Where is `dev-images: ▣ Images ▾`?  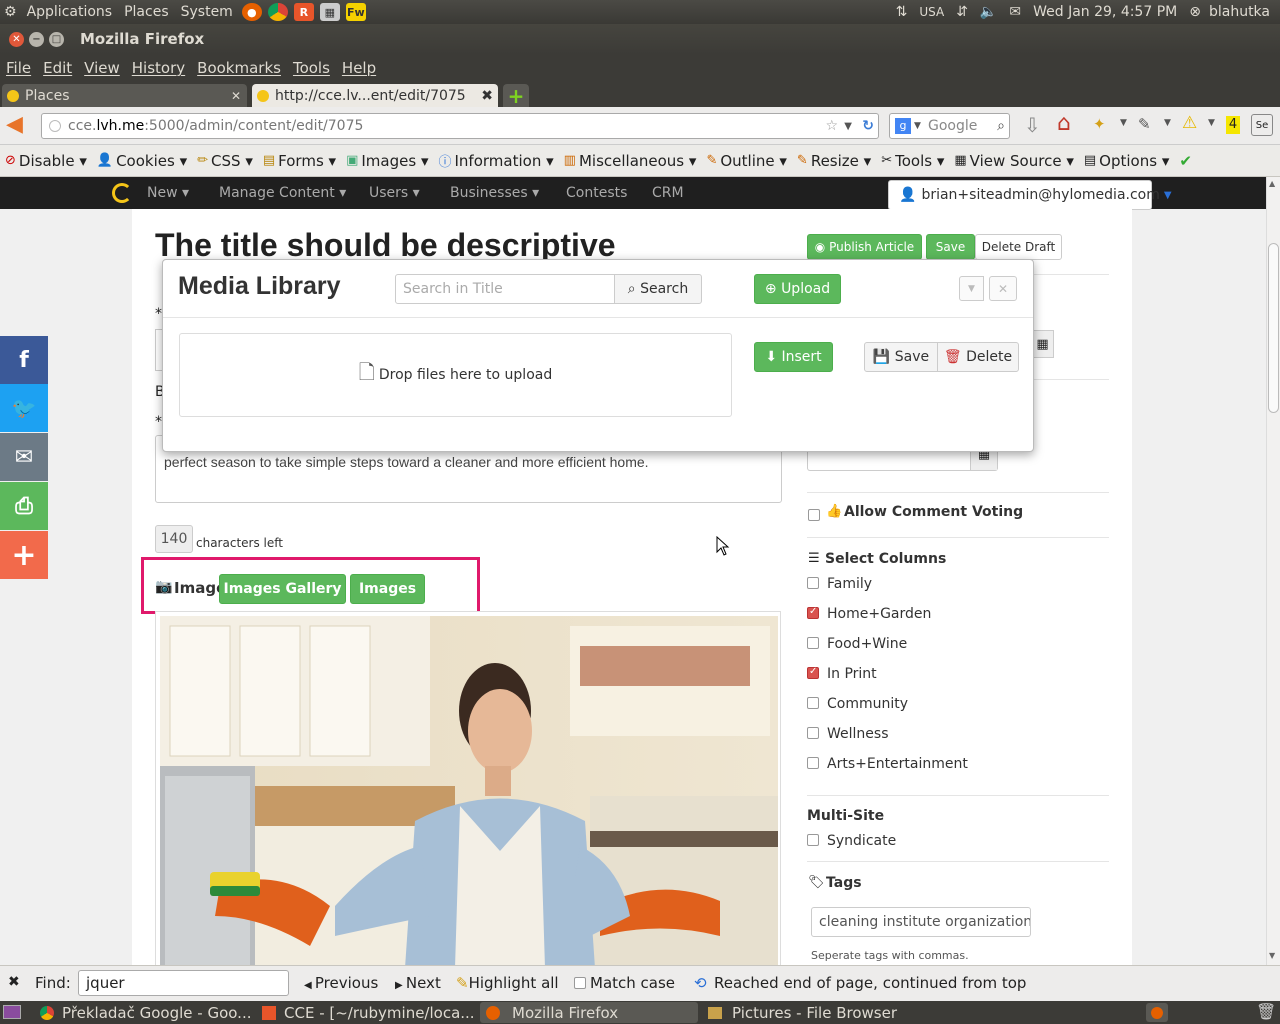
dev-images: ▣ Images ▾ is located at coordinates (387, 161).